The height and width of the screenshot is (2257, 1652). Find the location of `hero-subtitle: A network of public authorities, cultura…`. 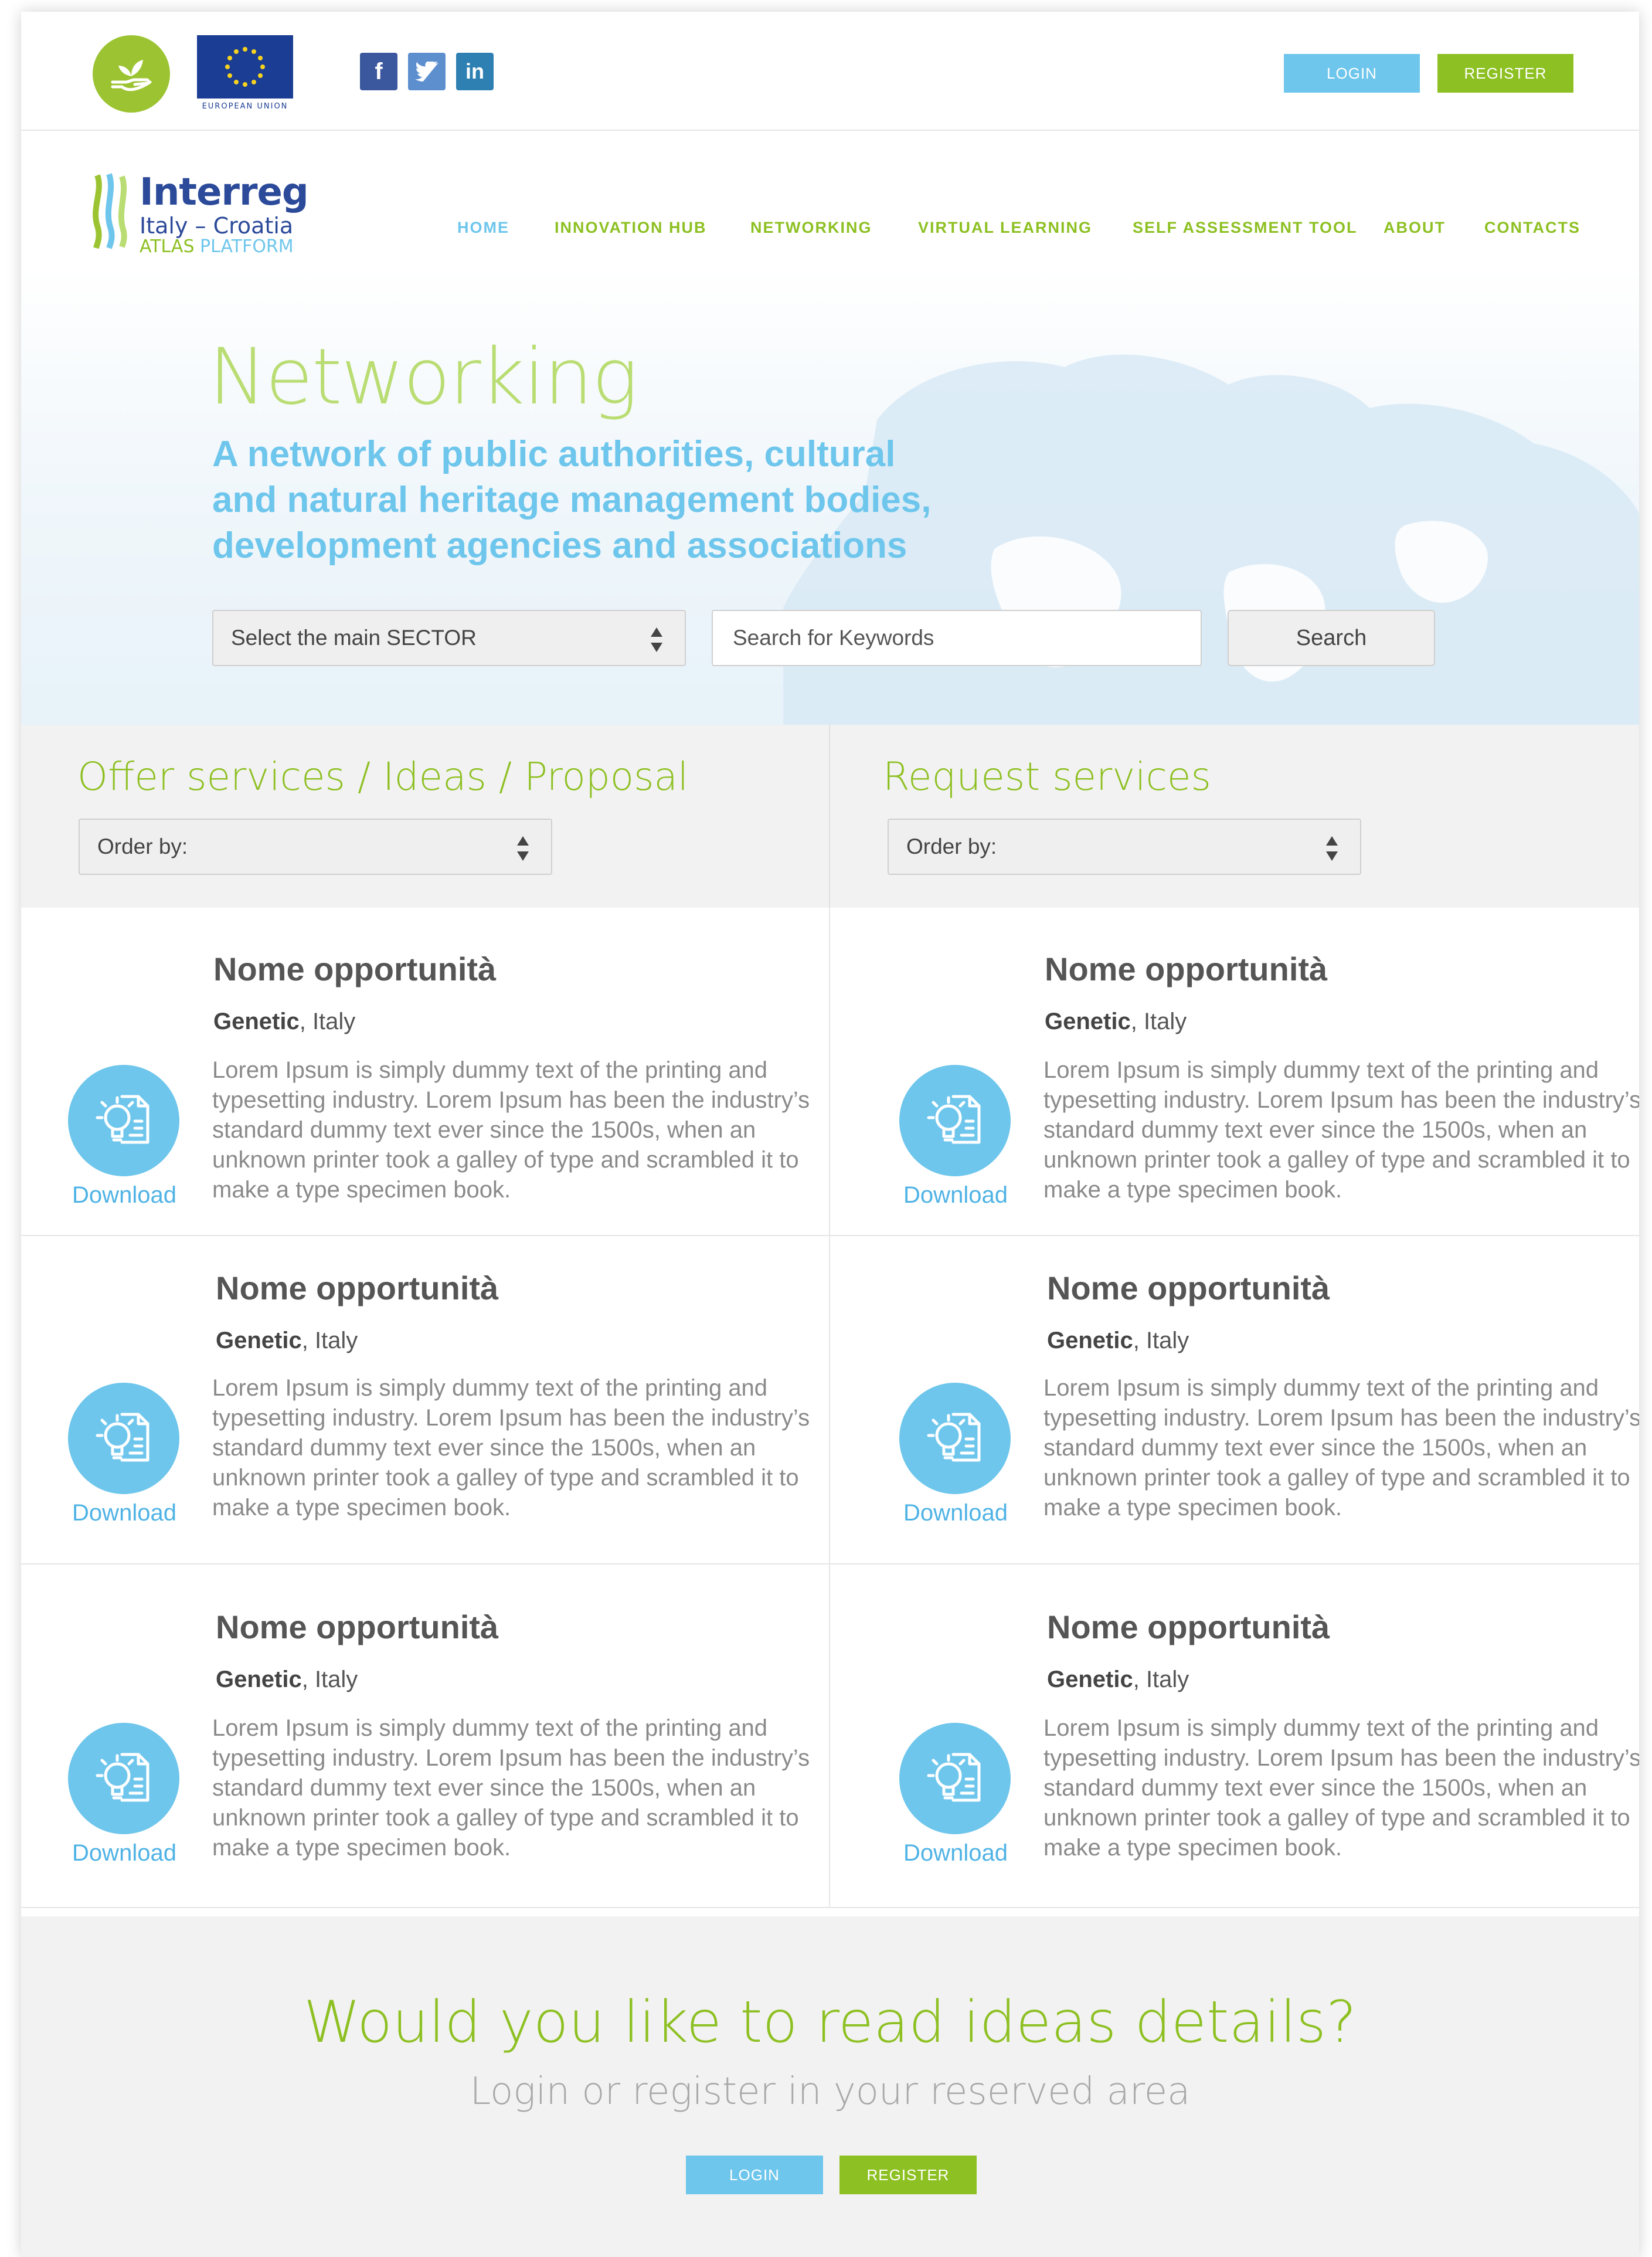

hero-subtitle: A network of public authorities, cultura… is located at coordinates (593, 501).